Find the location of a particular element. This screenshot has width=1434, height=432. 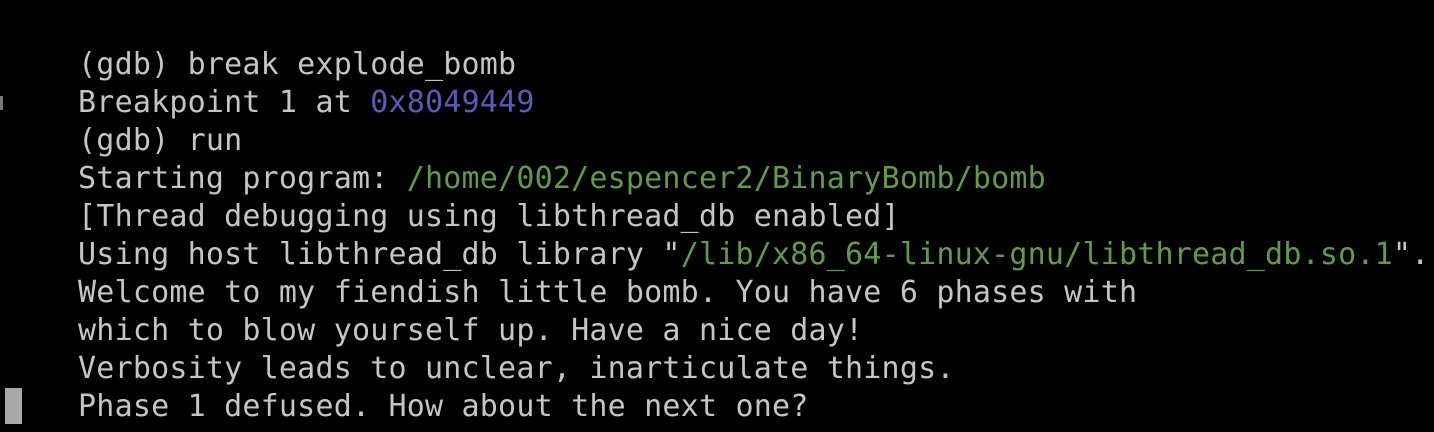

terminal-line-break-command: (gdb) break explode_bomb is located at coordinates (260, 45).